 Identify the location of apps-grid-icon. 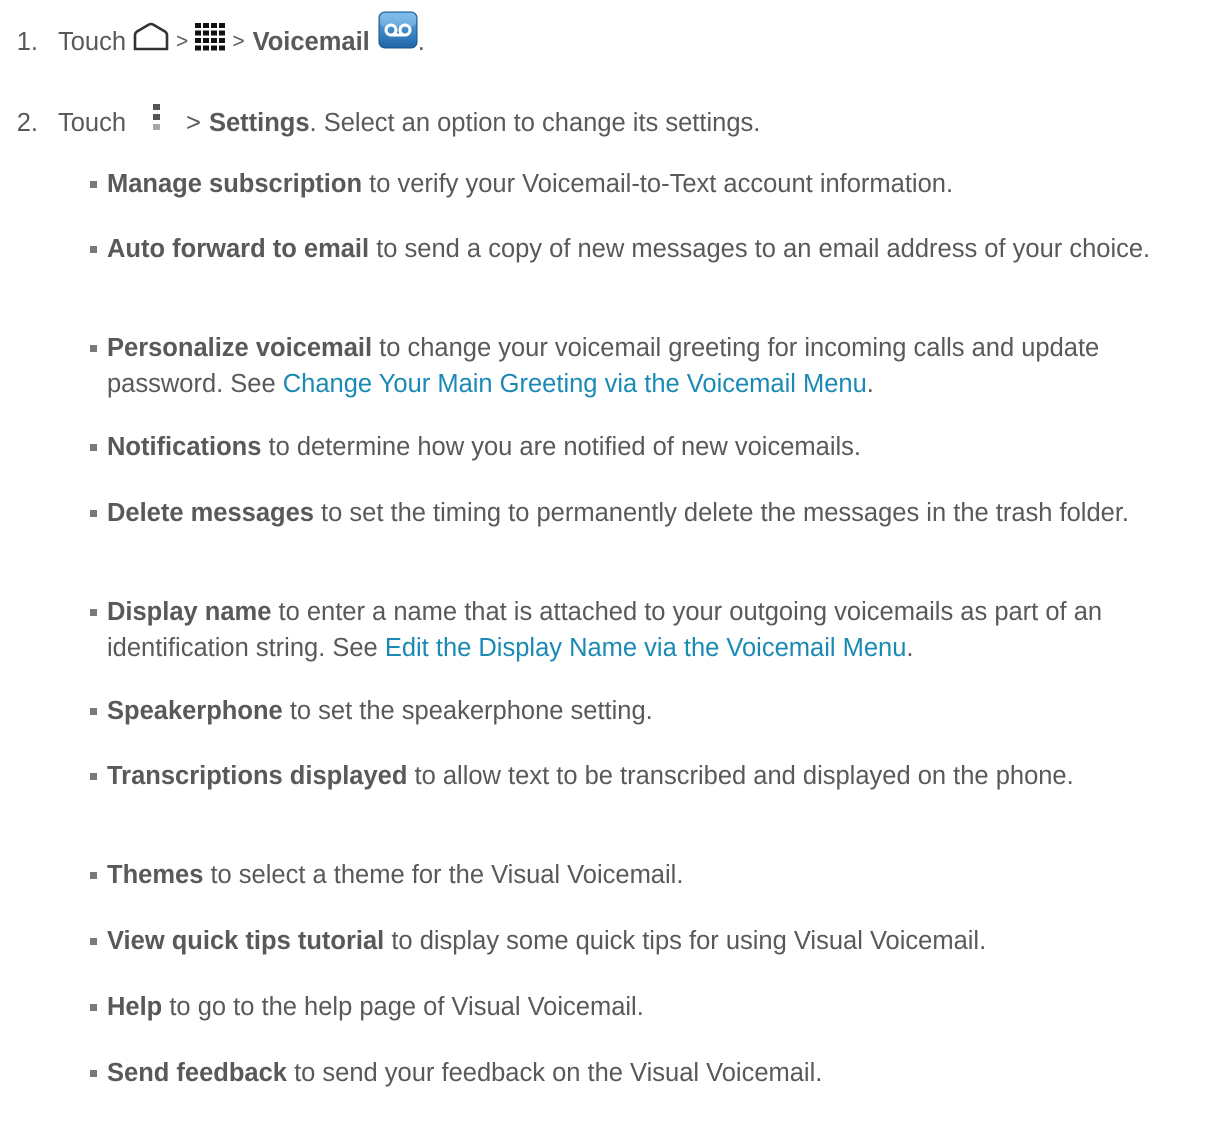
(210, 42).